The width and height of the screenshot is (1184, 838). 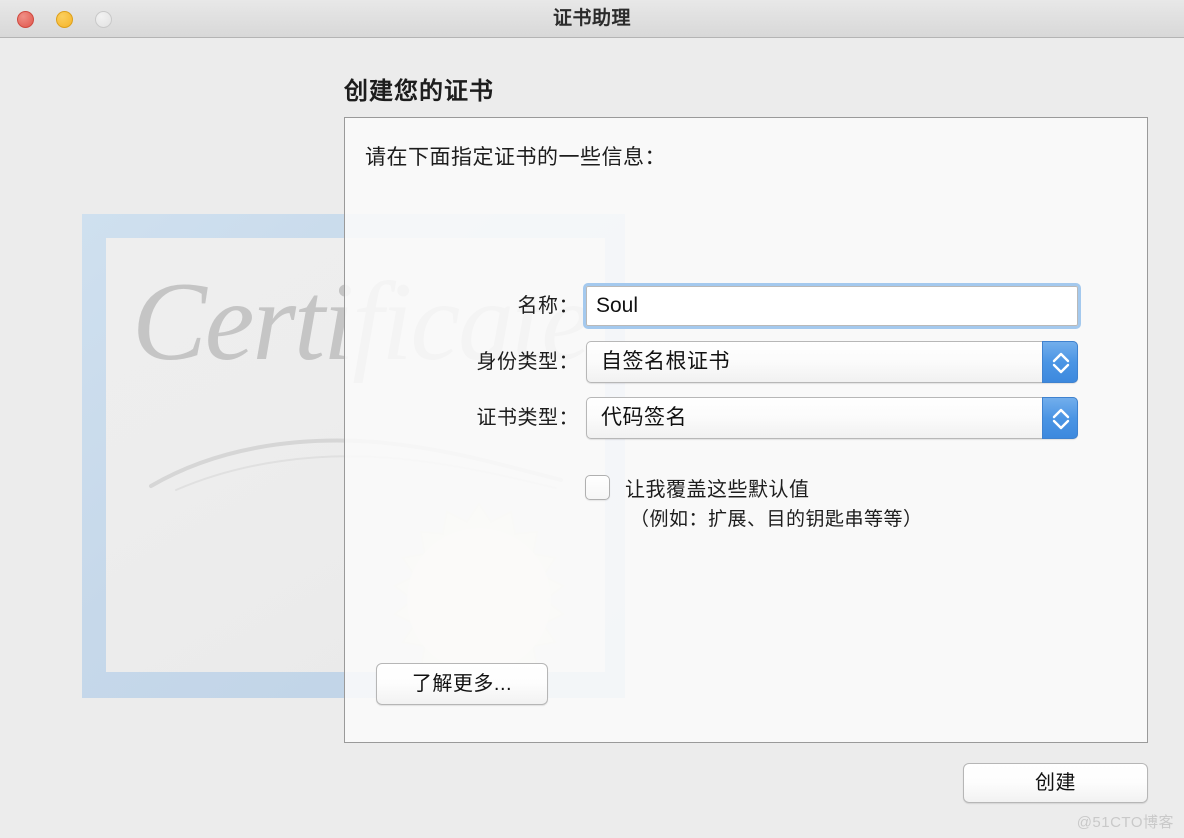 What do you see at coordinates (717, 487) in the screenshot?
I see `override-defaults-label: 让我覆盖这些默认值` at bounding box center [717, 487].